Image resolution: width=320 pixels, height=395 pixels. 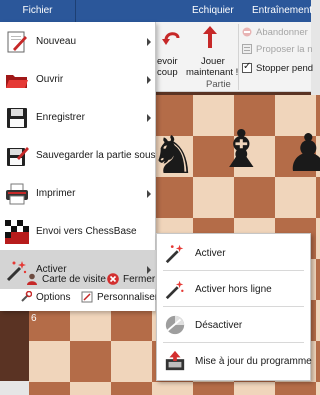 What do you see at coordinates (175, 253) in the screenshot?
I see `activate-wand-icon` at bounding box center [175, 253].